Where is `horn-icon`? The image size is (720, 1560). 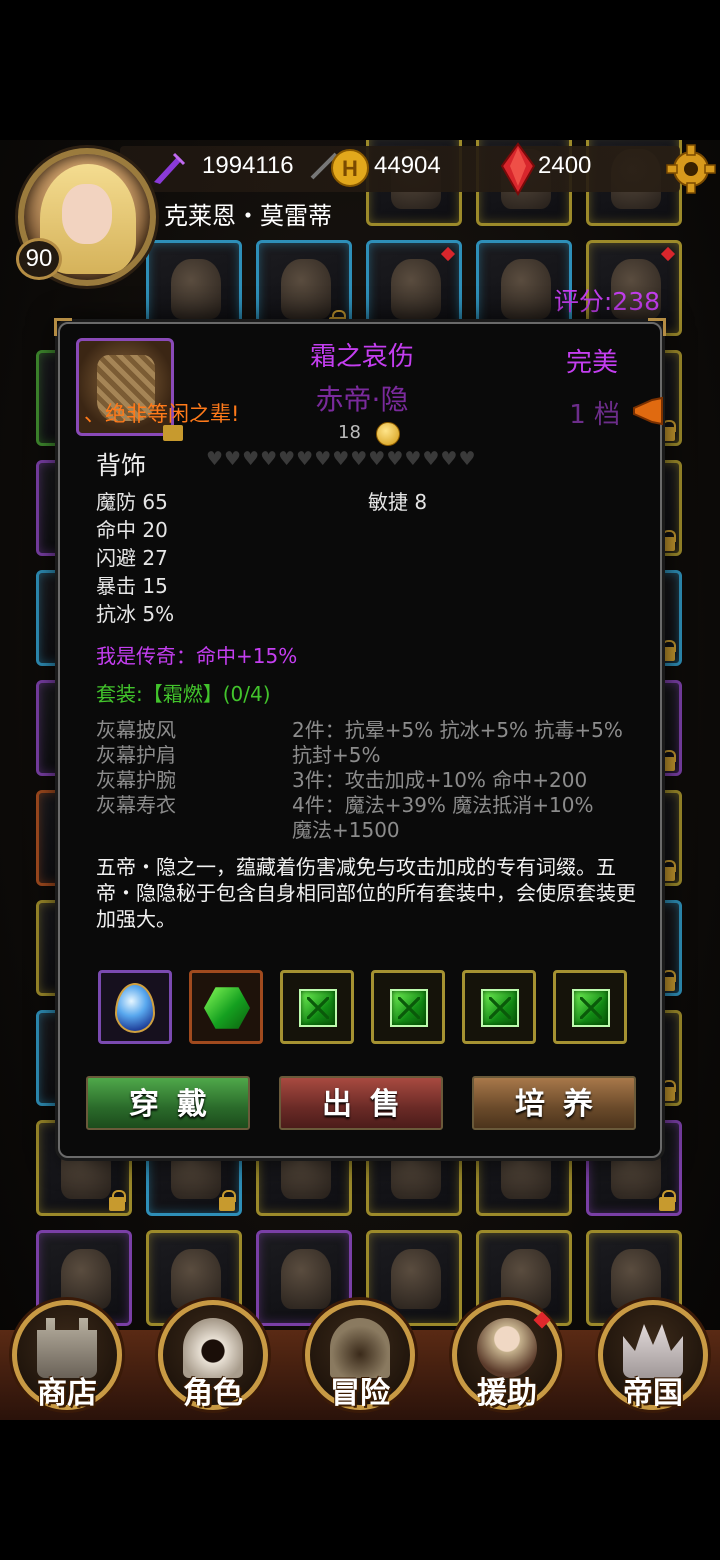 horn-icon is located at coordinates (649, 411).